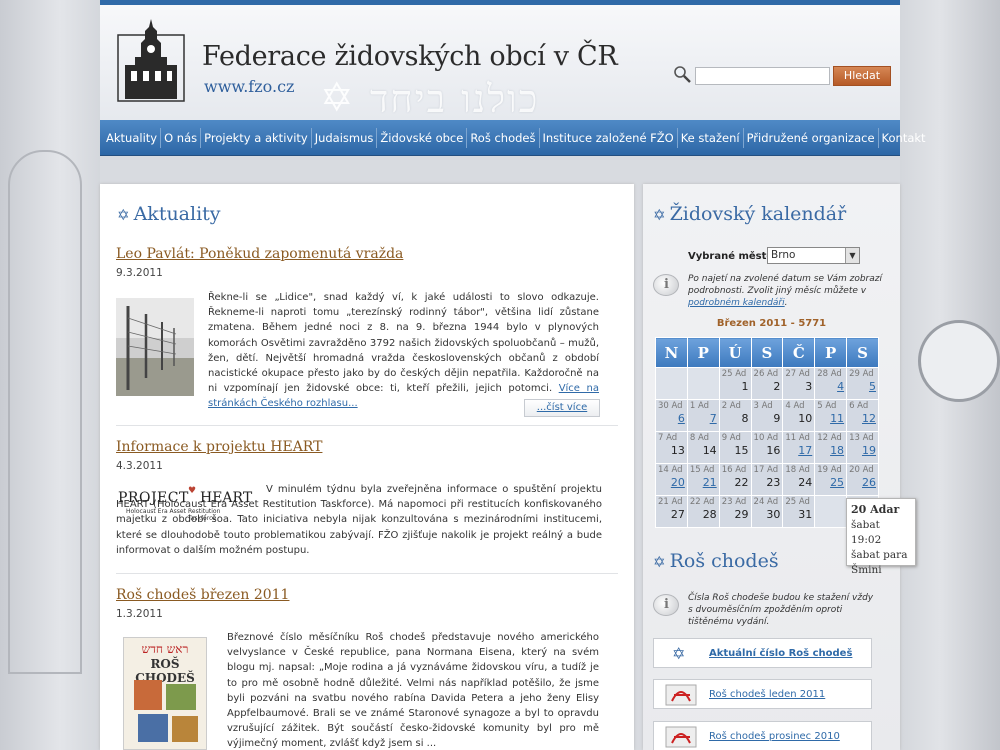 The height and width of the screenshot is (750, 1000). What do you see at coordinates (799, 352) in the screenshot?
I see `weekday-header: Č` at bounding box center [799, 352].